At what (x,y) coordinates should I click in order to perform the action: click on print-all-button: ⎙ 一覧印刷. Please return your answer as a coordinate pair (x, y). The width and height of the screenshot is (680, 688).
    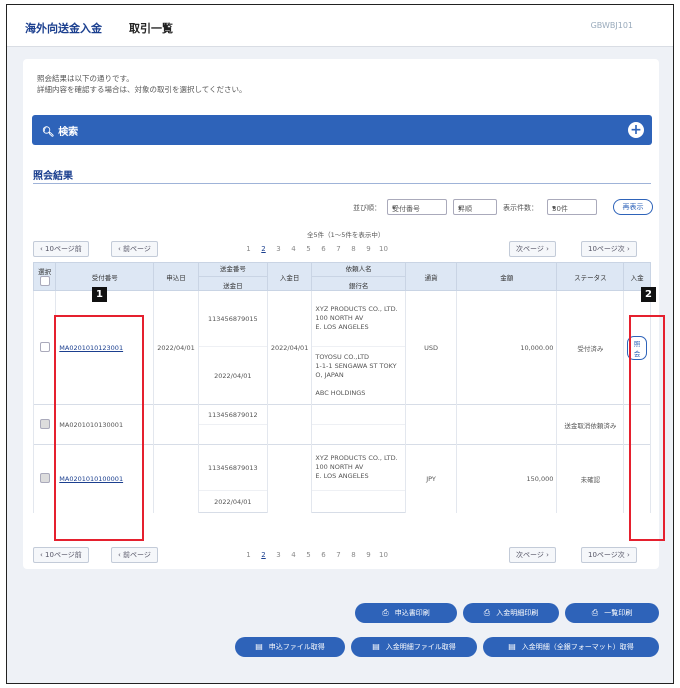
    Looking at the image, I should click on (612, 613).